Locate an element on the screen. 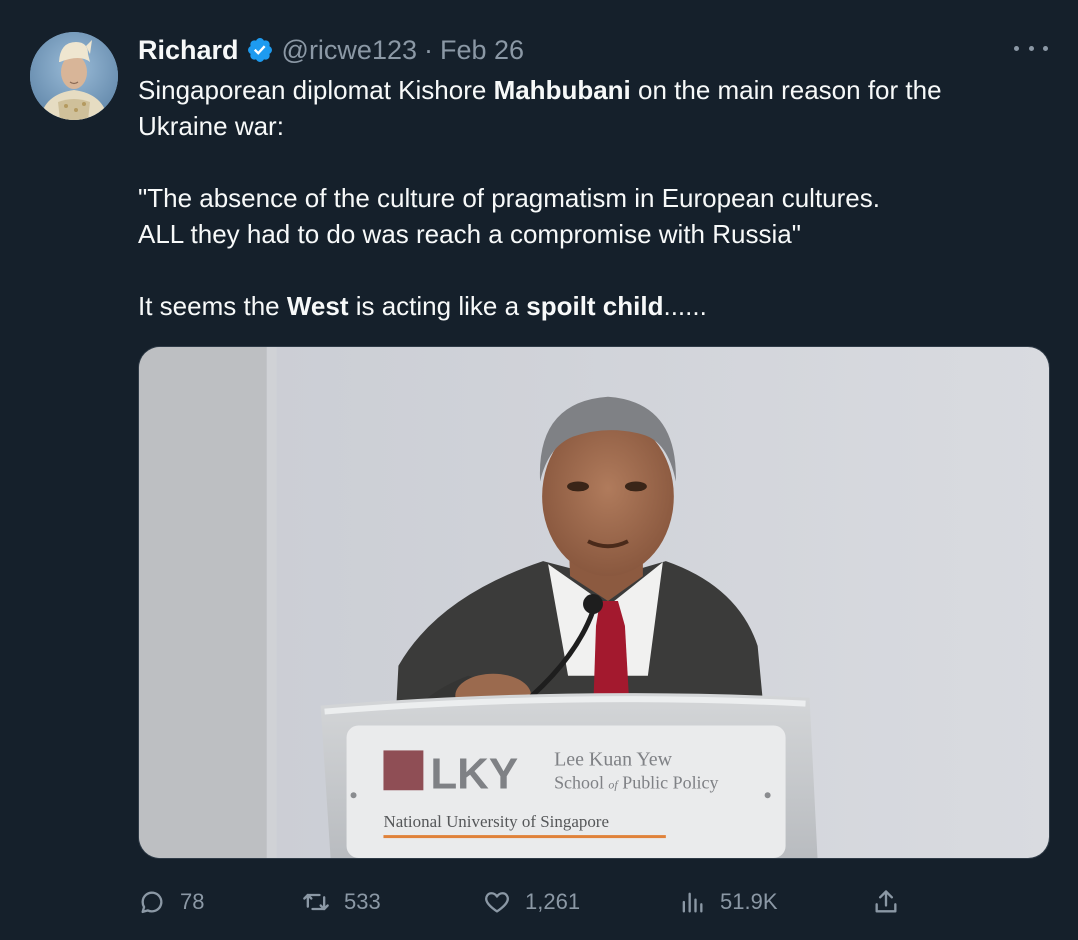 The width and height of the screenshot is (1078, 940). text-span: is acting like a is located at coordinates (437, 306).